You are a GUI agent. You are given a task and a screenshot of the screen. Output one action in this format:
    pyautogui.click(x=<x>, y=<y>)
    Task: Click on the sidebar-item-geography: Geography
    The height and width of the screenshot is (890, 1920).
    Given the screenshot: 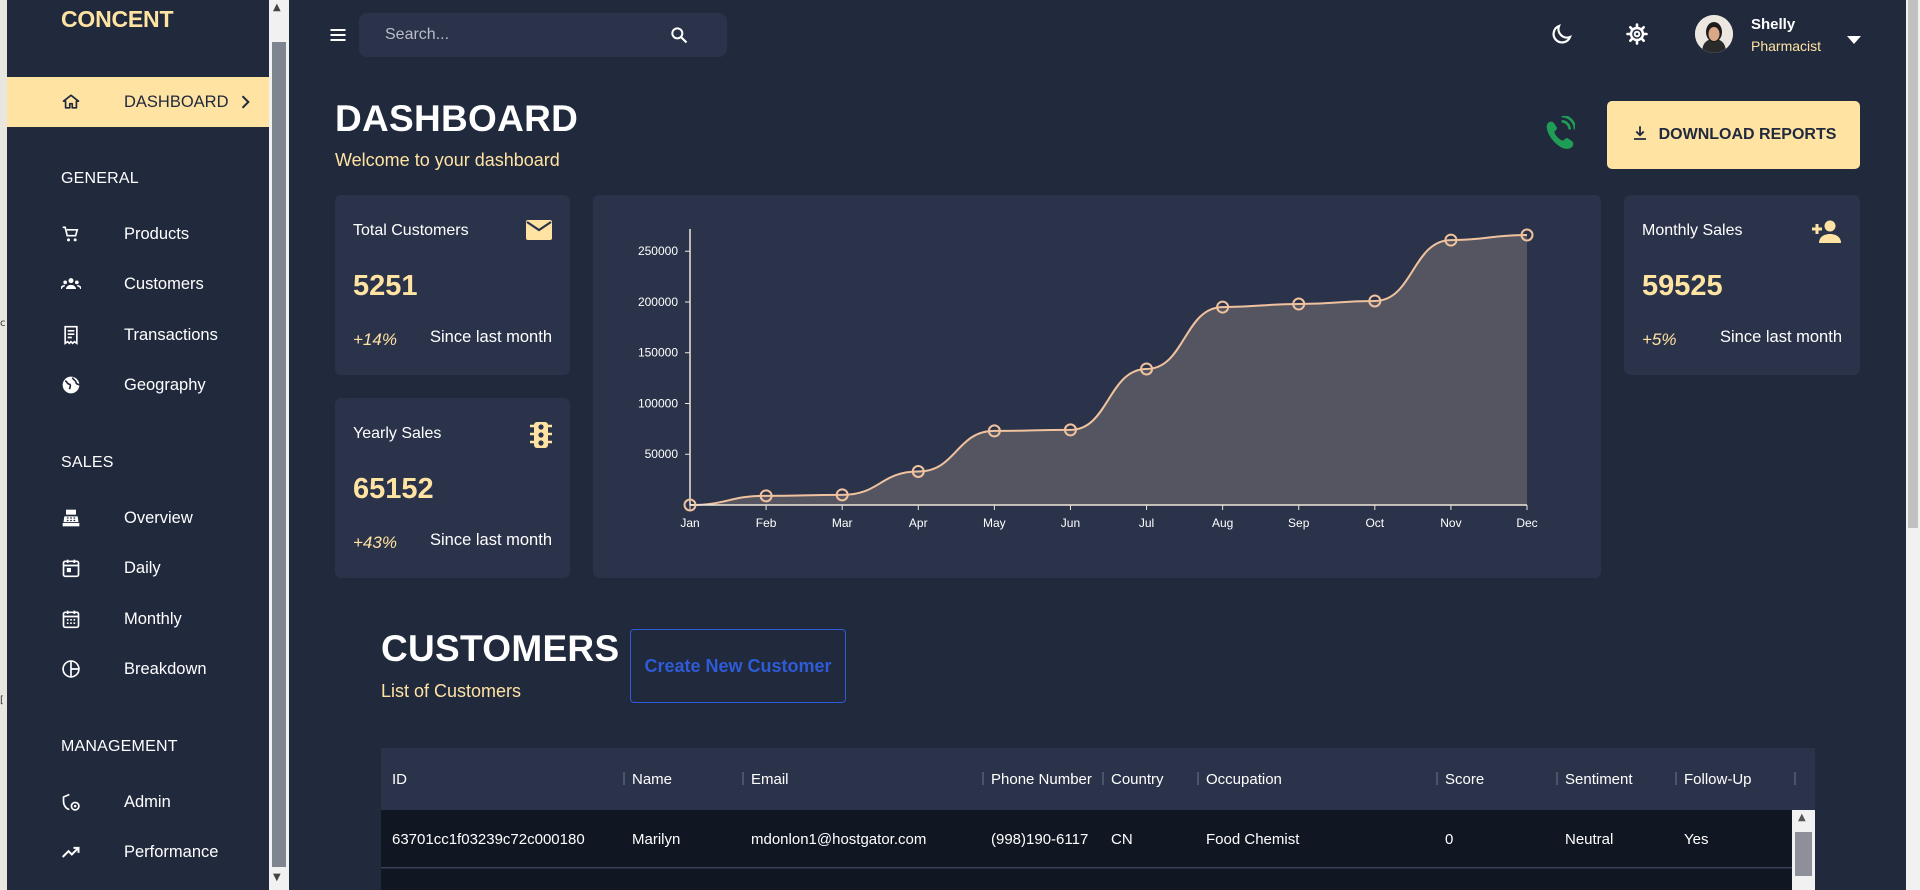 What is the action you would take?
    pyautogui.click(x=138, y=385)
    